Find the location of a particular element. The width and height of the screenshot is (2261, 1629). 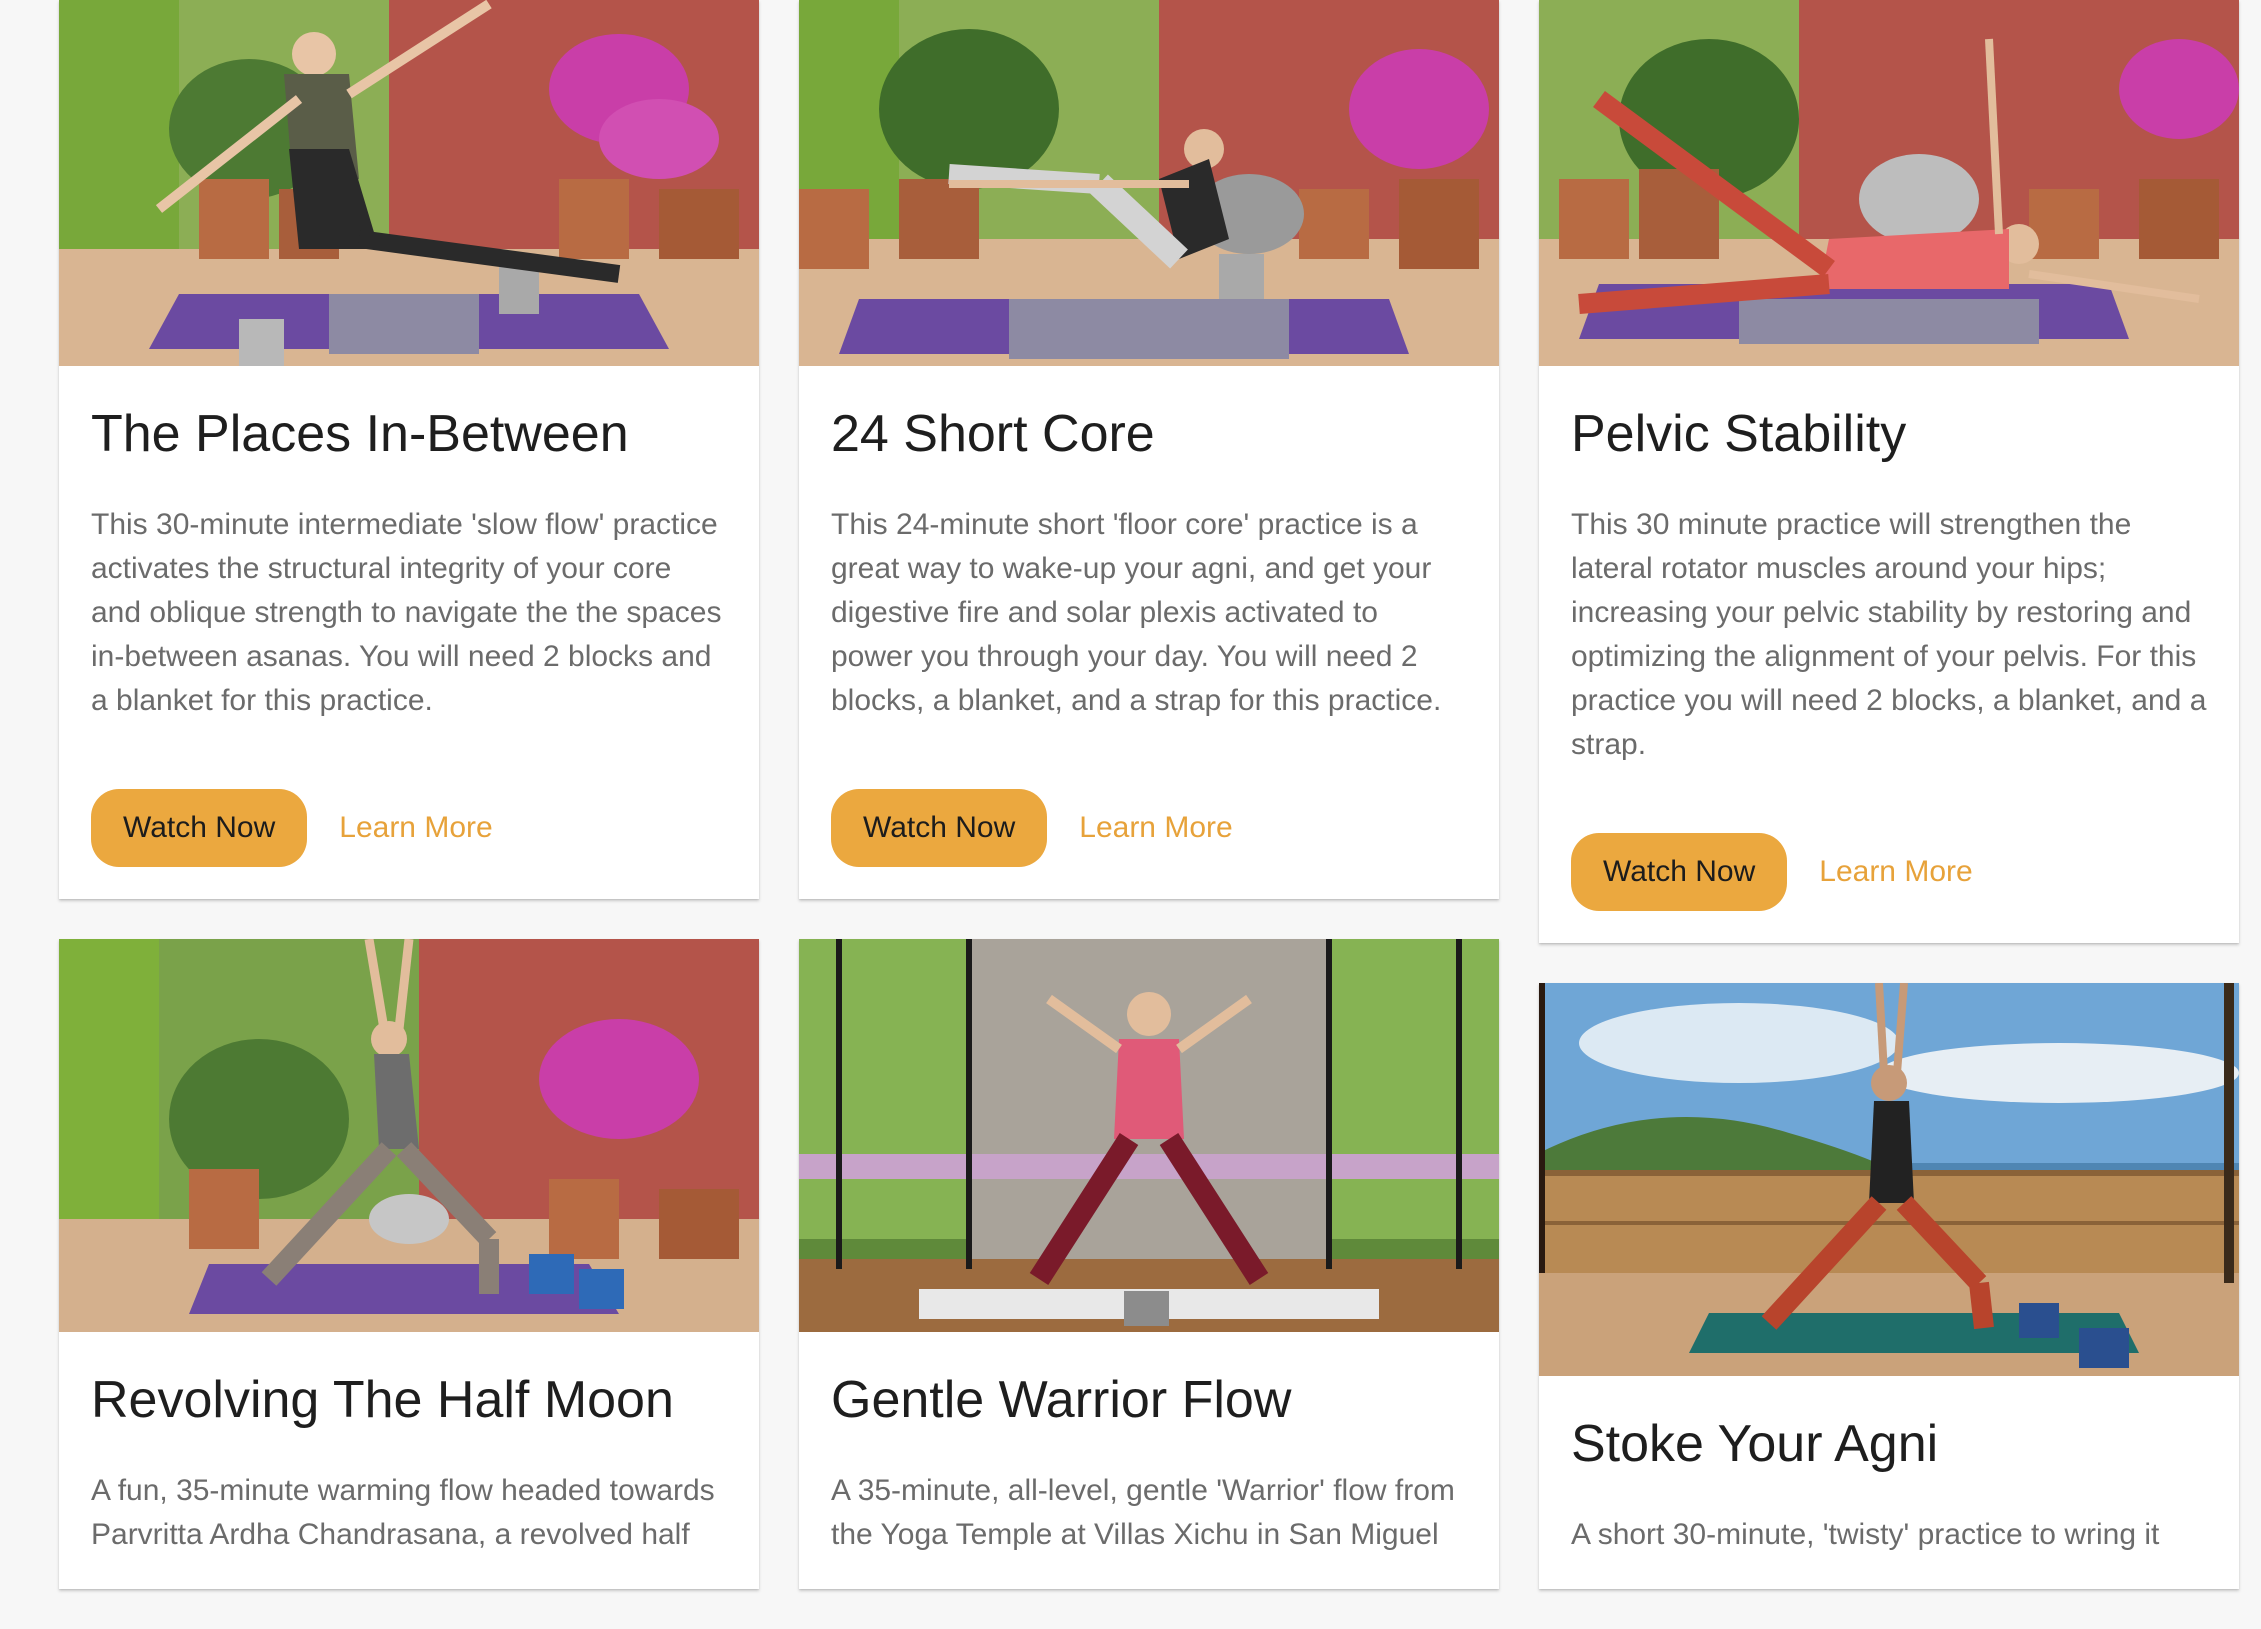

video-thumbnail-pelvic-stability is located at coordinates (1889, 183).